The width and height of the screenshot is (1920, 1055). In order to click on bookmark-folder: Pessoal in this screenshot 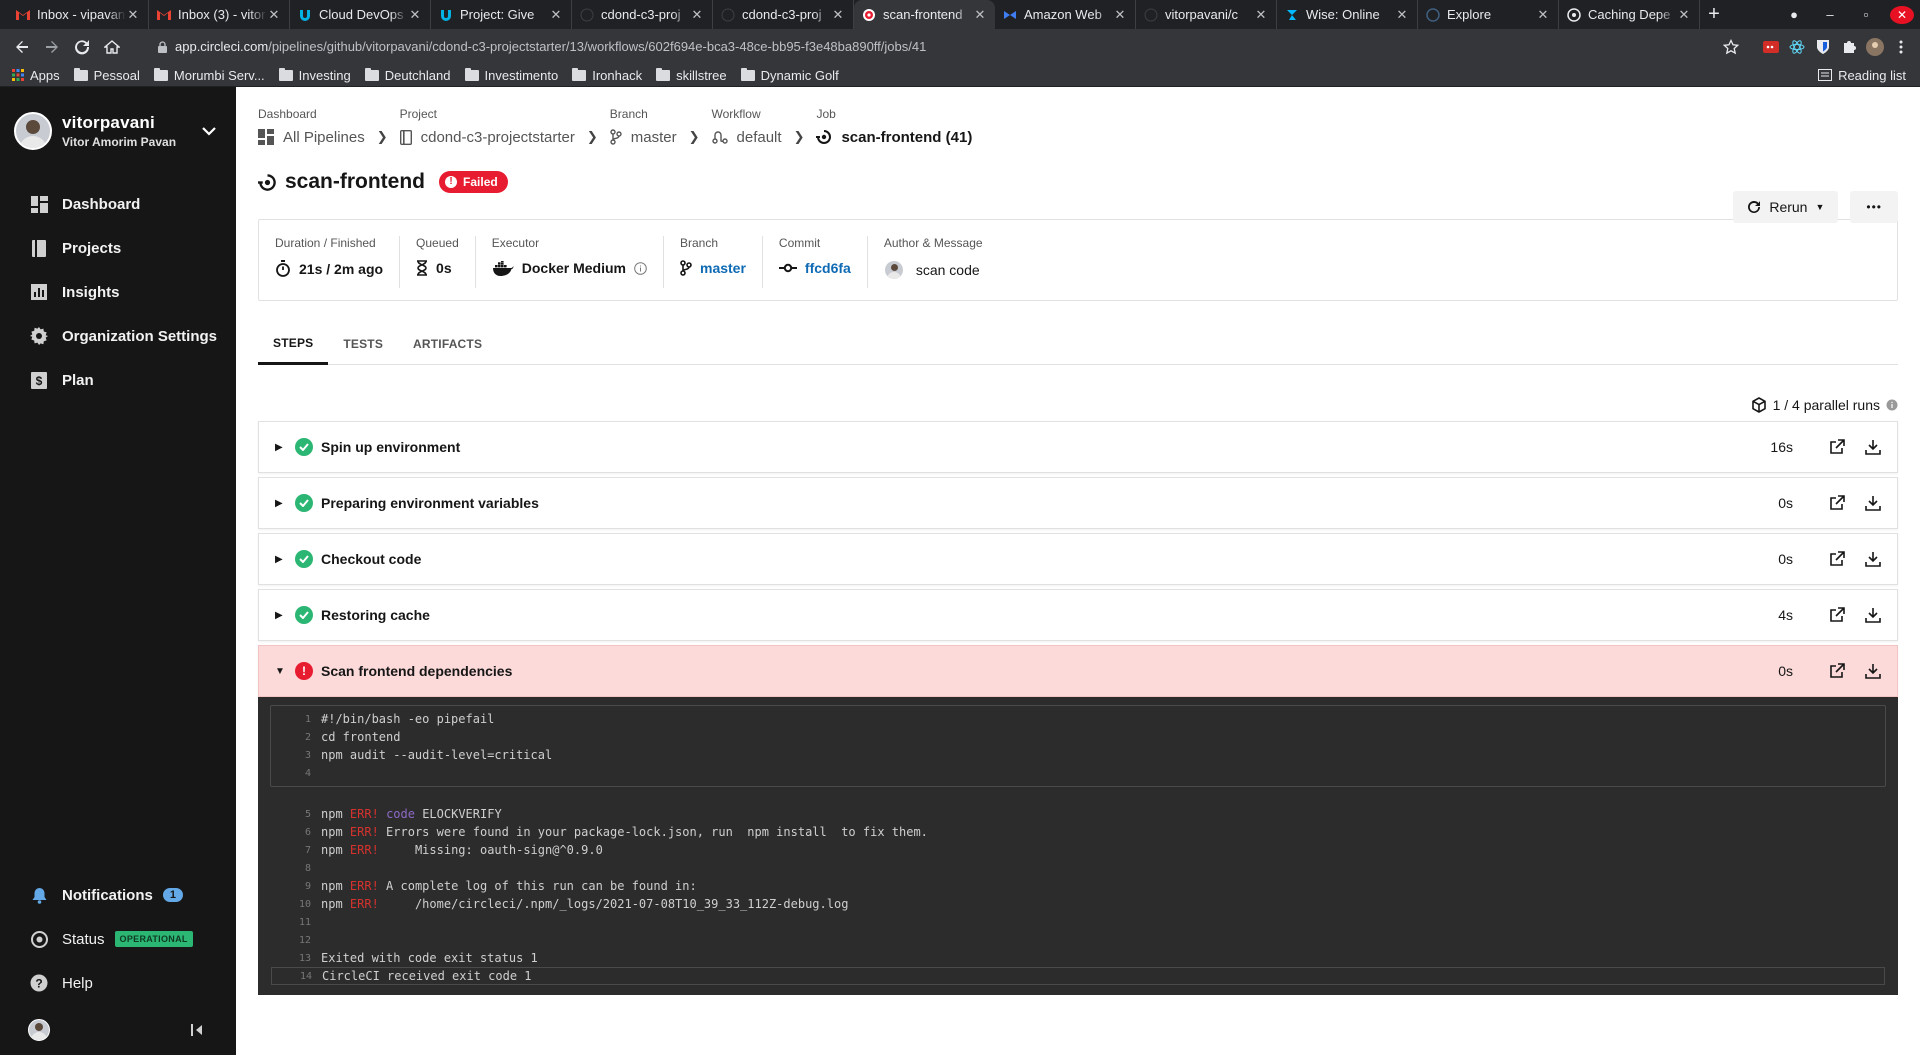, I will do `click(106, 75)`.